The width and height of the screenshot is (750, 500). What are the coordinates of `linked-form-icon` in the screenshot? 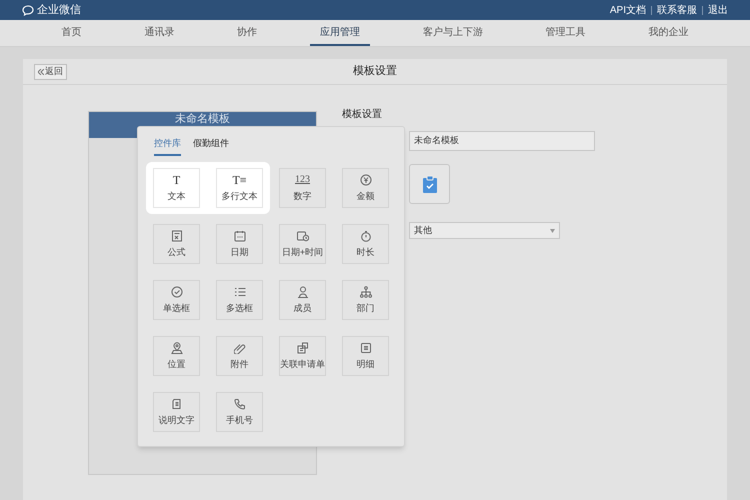 It's located at (302, 348).